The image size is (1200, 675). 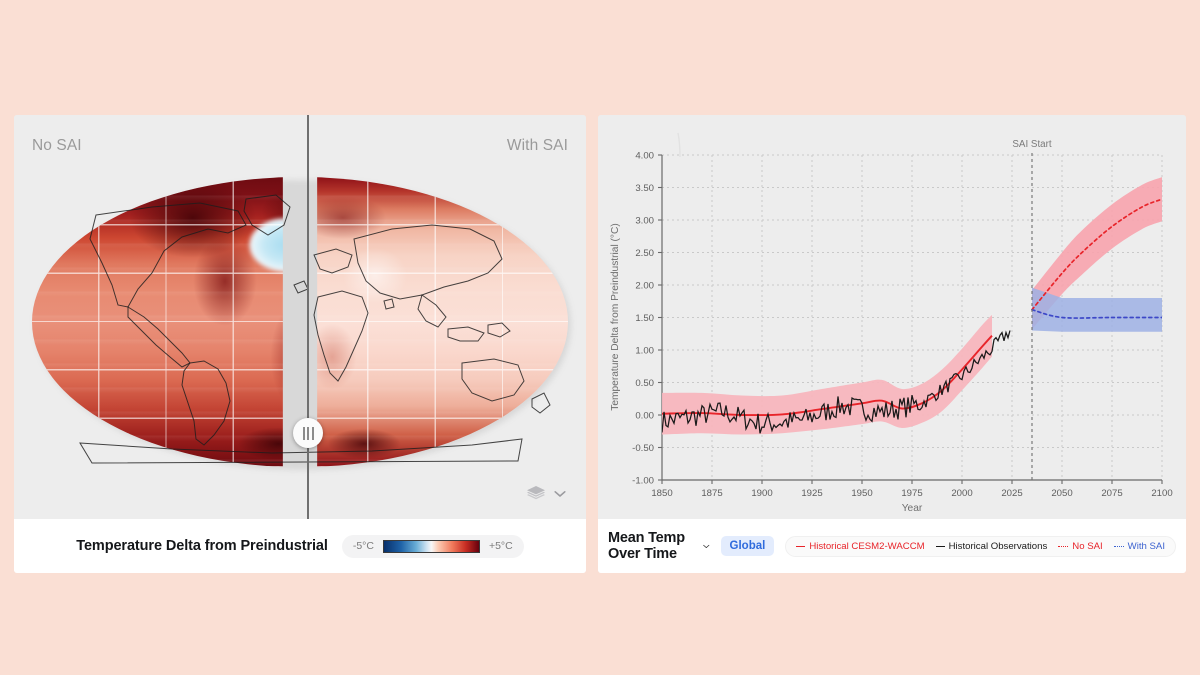 I want to click on x-tick-label: 1950, so click(x=861, y=493).